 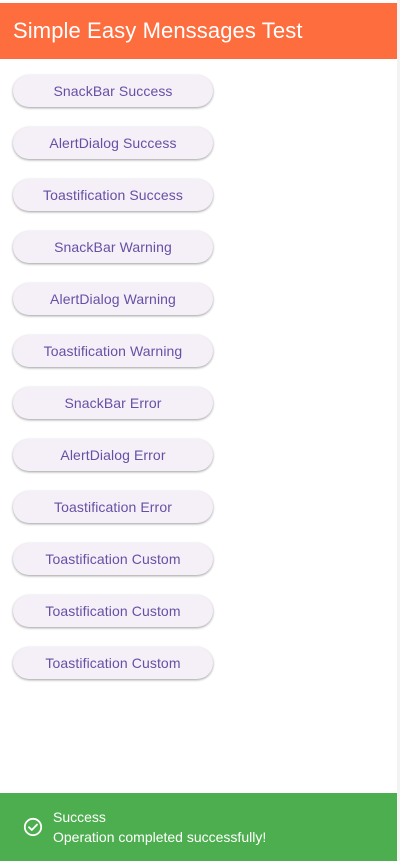 What do you see at coordinates (113, 195) in the screenshot?
I see `toastification-success-button: Toastification Success` at bounding box center [113, 195].